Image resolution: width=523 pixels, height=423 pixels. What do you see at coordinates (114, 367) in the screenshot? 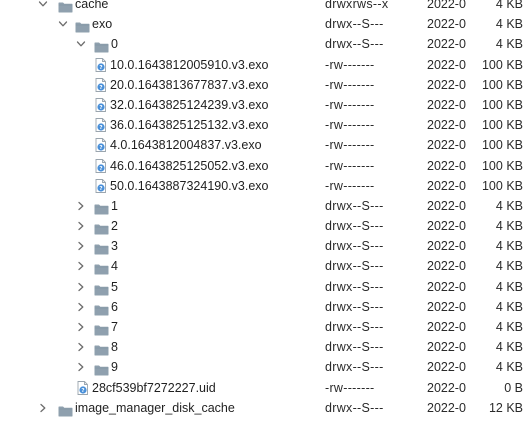
I see `folder-name: 9` at bounding box center [114, 367].